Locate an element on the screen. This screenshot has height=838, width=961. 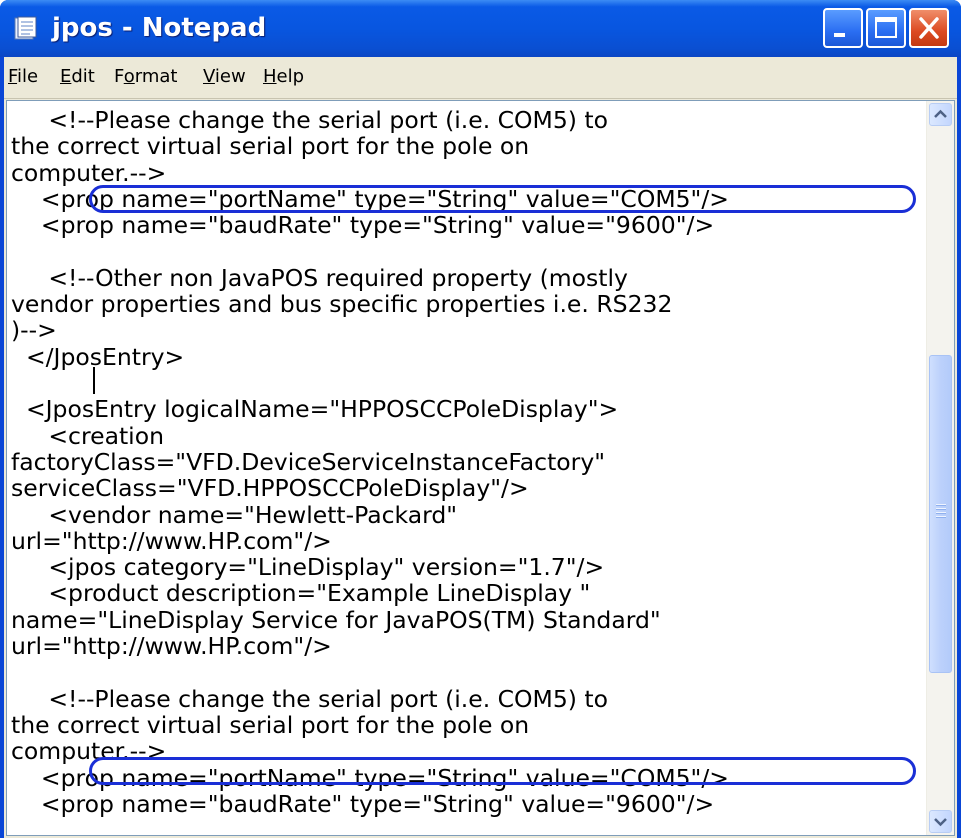
maximize-button is located at coordinates (886, 28).